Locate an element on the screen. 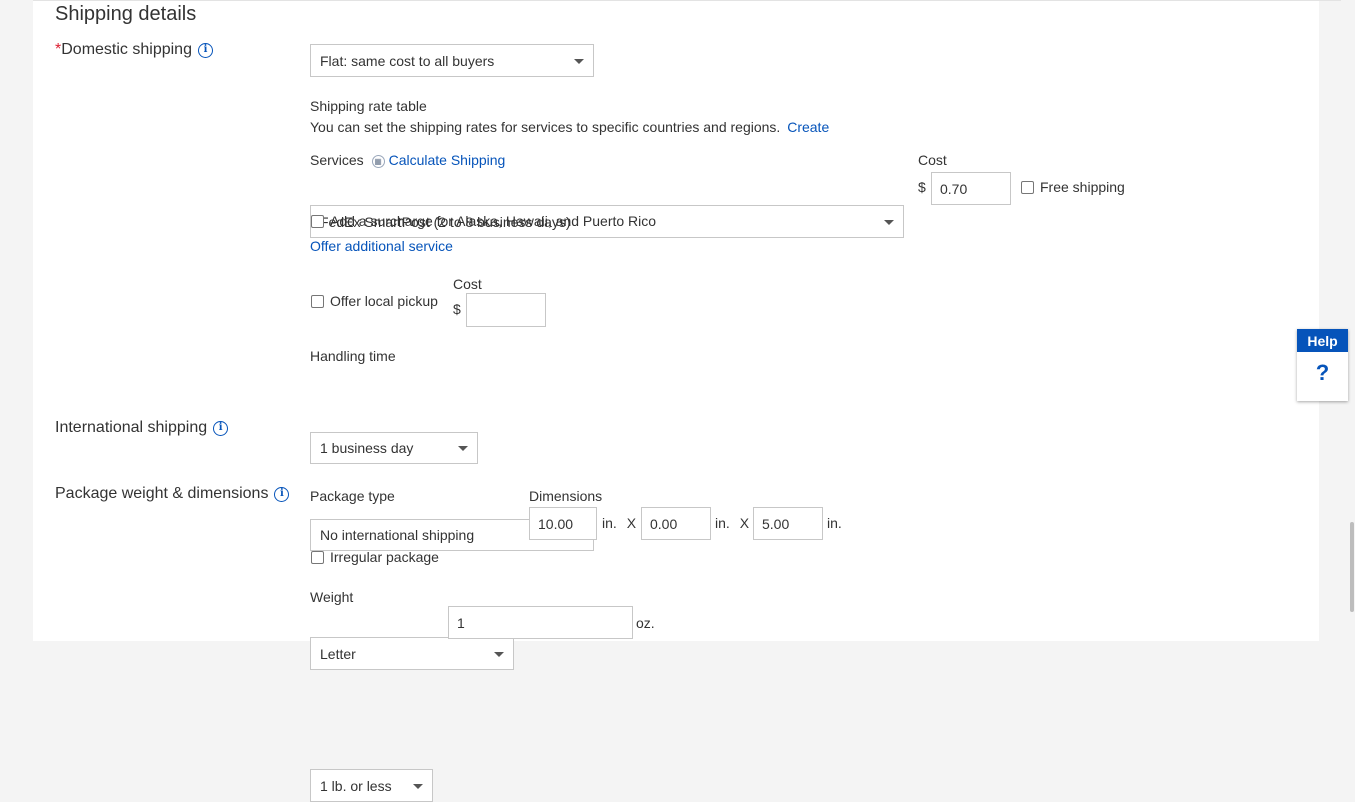  weight-select: 1 lb. or less is located at coordinates (371, 785).